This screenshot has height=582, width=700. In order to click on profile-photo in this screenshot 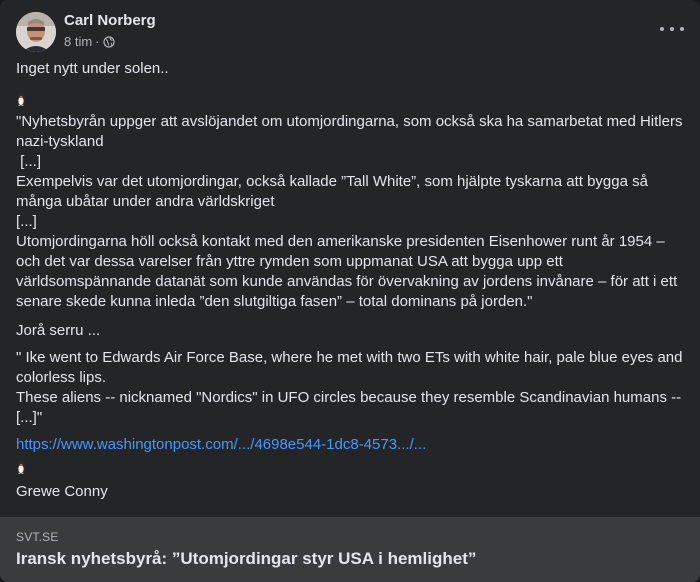, I will do `click(36, 32)`.